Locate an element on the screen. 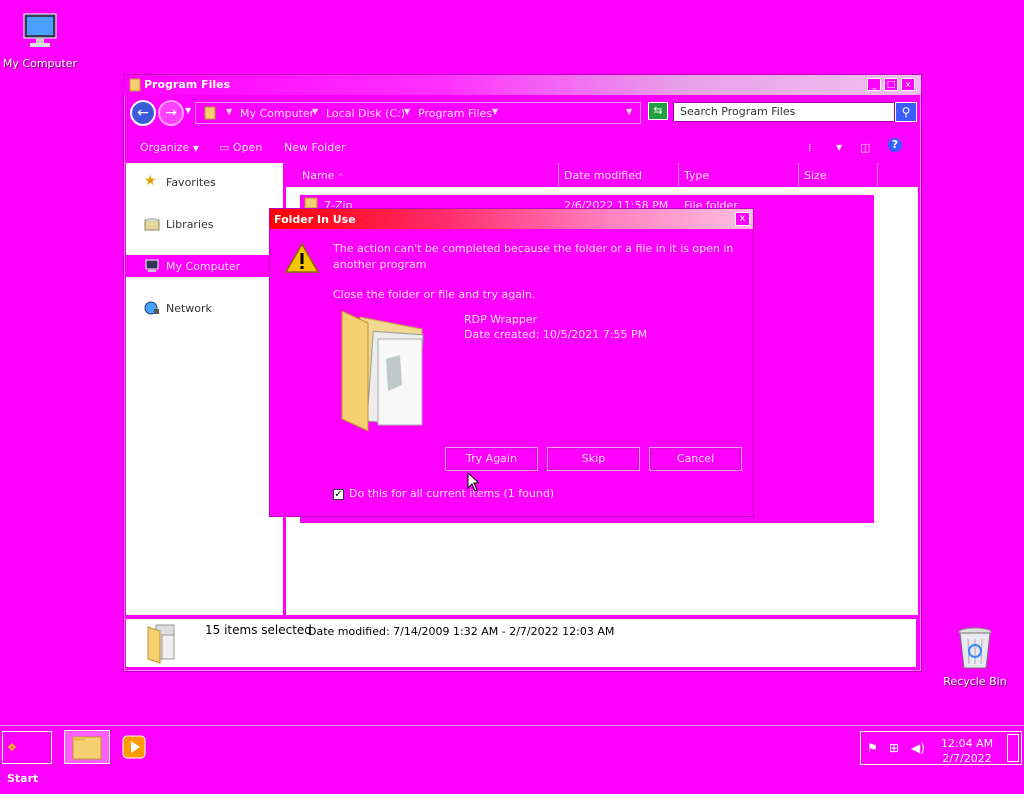 Image resolution: width=1024 pixels, height=794 pixels. taskbar: ❖ Start ⚑ ⊞ ◀) 12:04 AM 2/7/2022 is located at coordinates (512, 755).